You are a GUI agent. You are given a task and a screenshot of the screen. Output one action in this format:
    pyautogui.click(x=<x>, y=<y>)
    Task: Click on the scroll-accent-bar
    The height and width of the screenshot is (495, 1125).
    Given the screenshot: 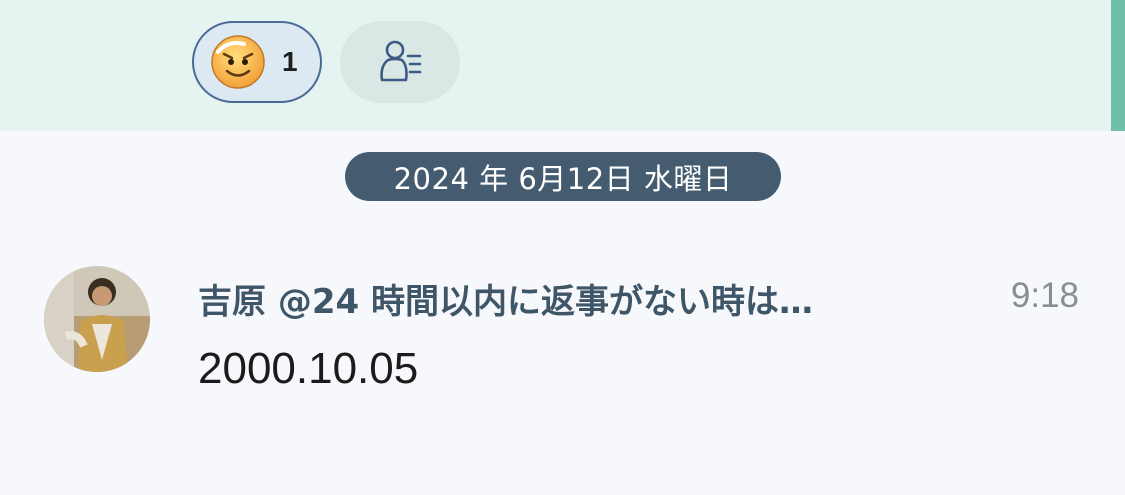 What is the action you would take?
    pyautogui.click(x=1118, y=65)
    